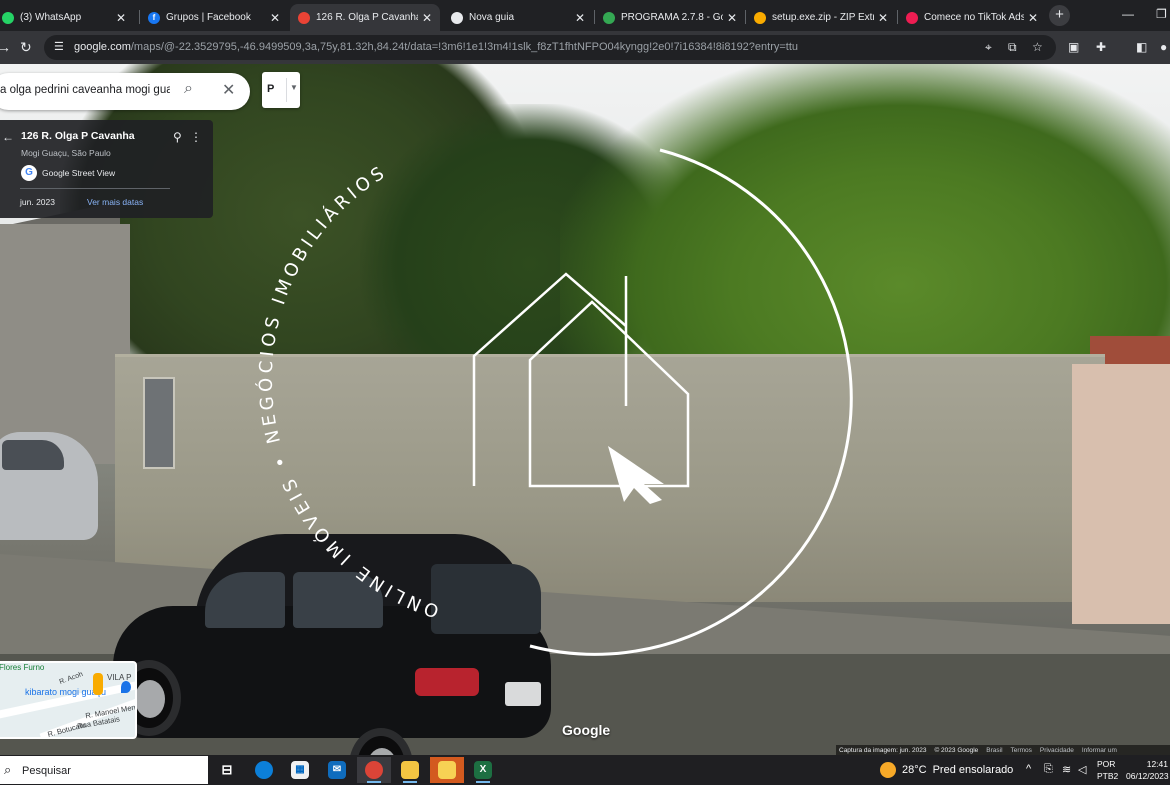 The width and height of the screenshot is (1170, 785). What do you see at coordinates (271, 89) in the screenshot?
I see `pegman-label: P` at bounding box center [271, 89].